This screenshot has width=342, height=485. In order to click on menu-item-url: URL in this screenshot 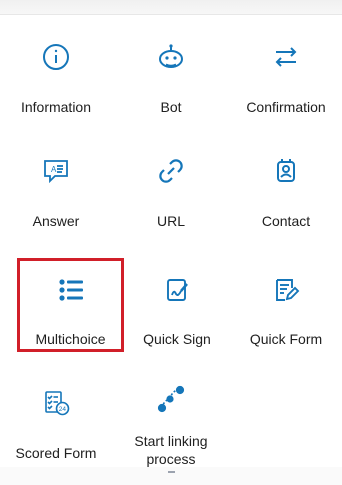, I will do `click(171, 187)`.